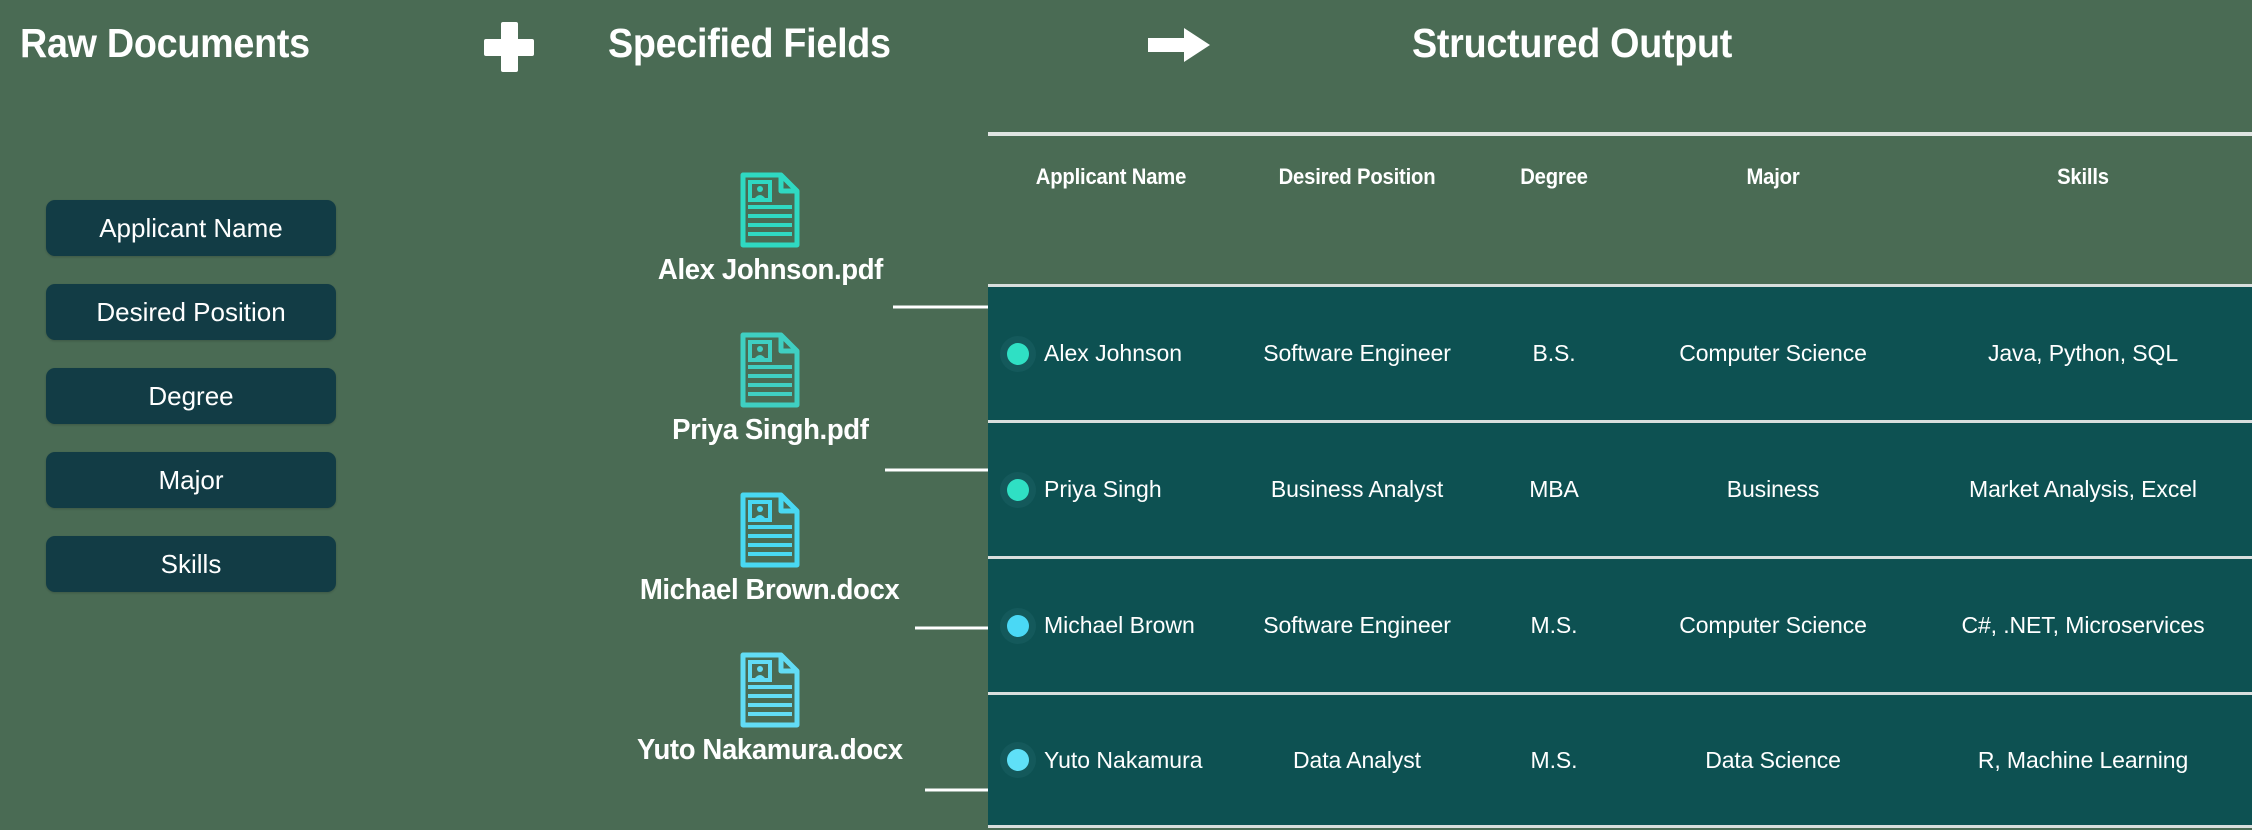 This screenshot has width=2252, height=830. Describe the element at coordinates (770, 270) in the screenshot. I see `document-filename: Alex Johnson.pdf` at that location.